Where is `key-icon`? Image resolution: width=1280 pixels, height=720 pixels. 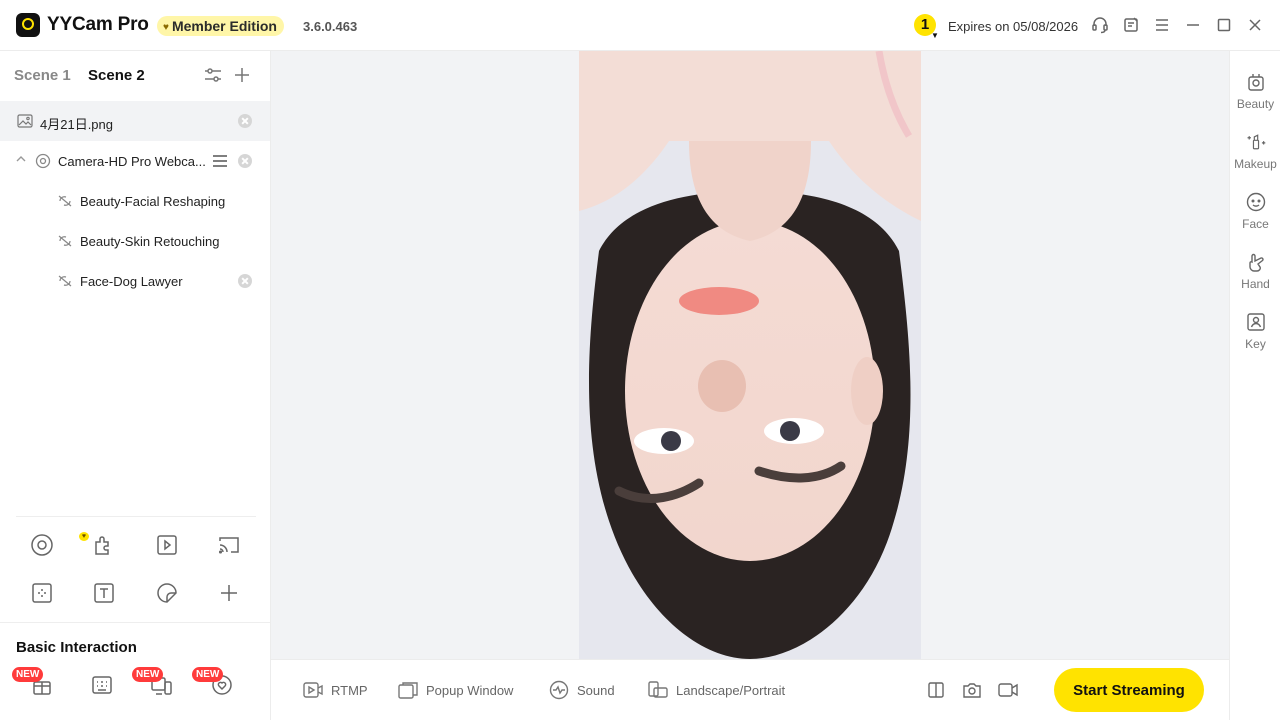
key-icon is located at coordinates (1256, 322).